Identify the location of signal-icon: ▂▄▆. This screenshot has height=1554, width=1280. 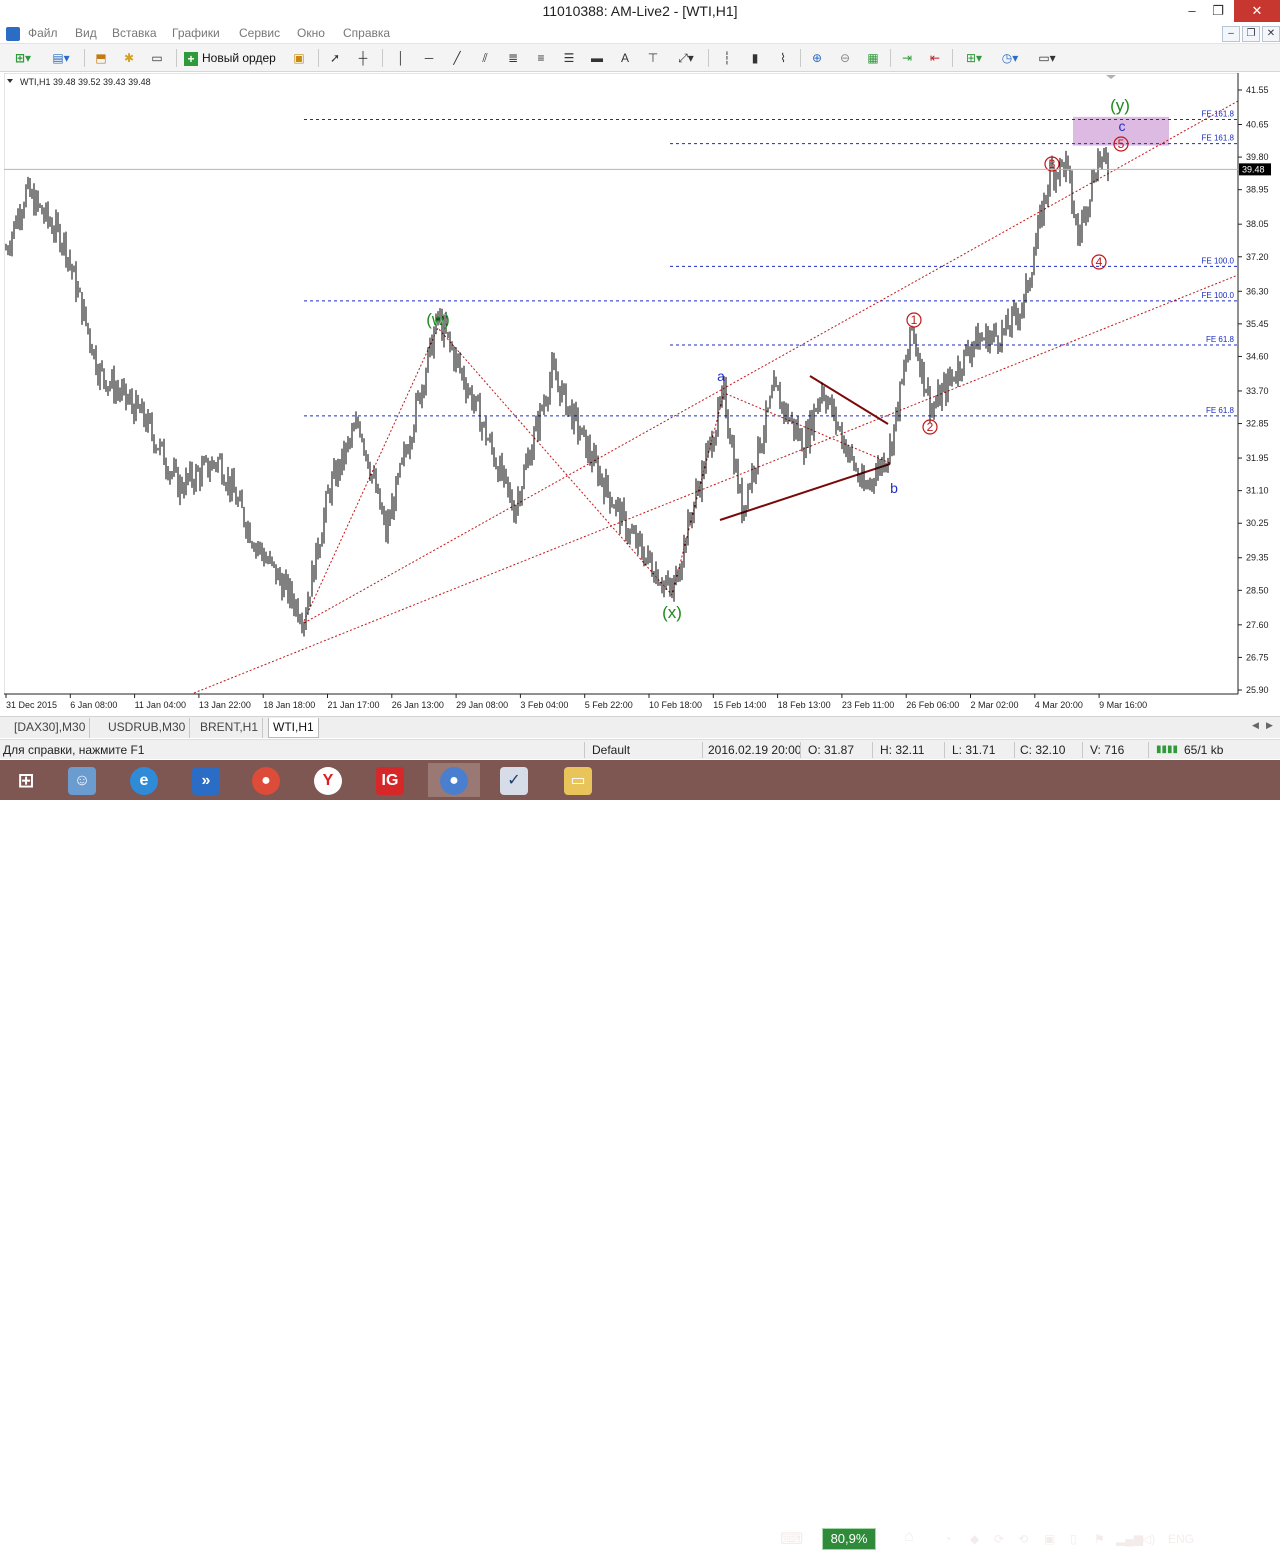
(1129, 1539).